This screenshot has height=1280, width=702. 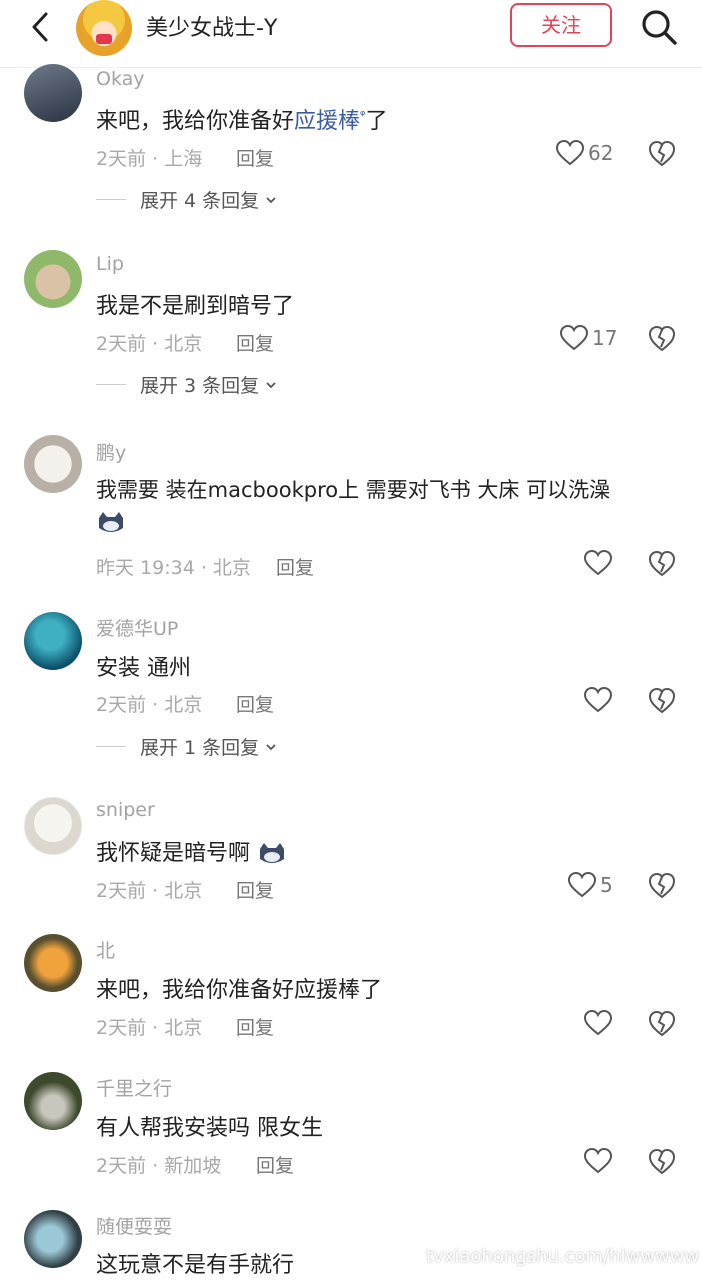 What do you see at coordinates (211, 26) in the screenshot?
I see `account-name: 美少女战士-Y` at bounding box center [211, 26].